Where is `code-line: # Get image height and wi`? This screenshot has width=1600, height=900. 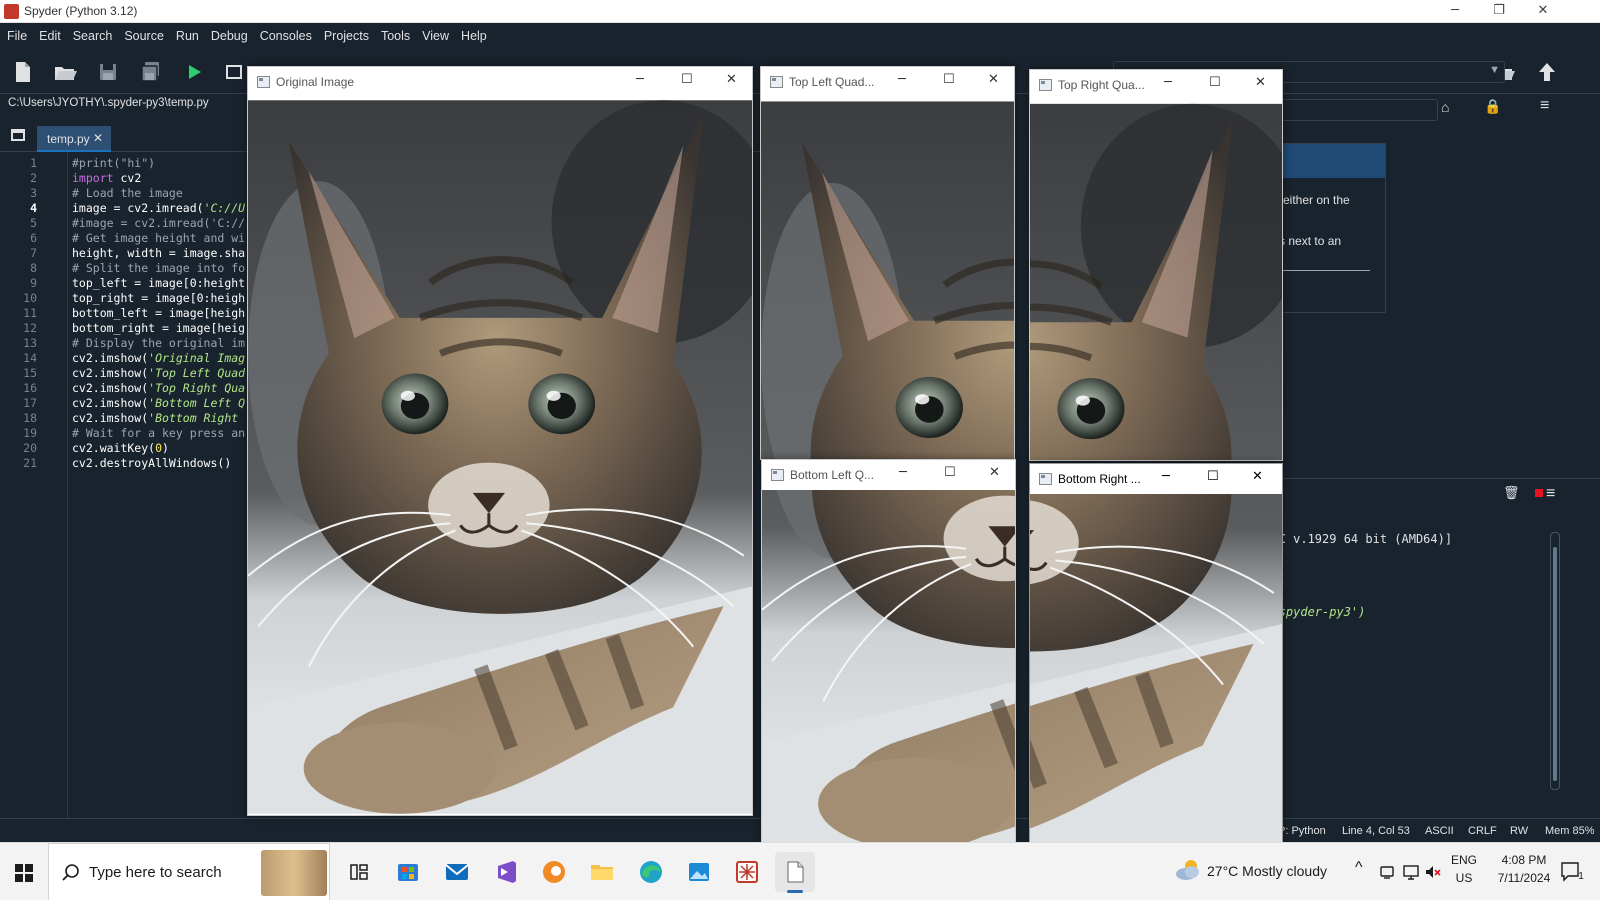 code-line: # Get image height and wi is located at coordinates (158, 238).